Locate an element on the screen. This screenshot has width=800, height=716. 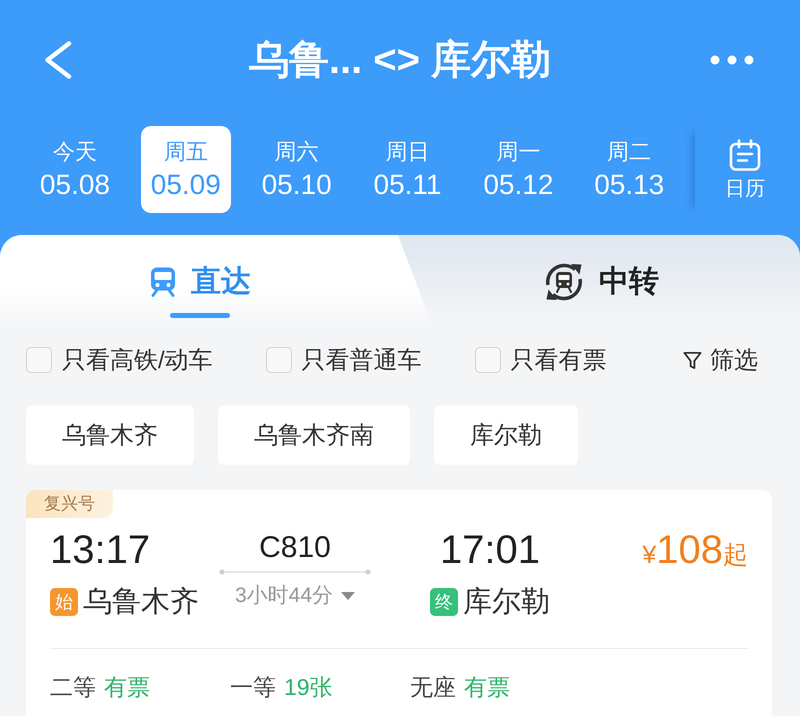
train-type-label: 复兴号 is located at coordinates (69, 504).